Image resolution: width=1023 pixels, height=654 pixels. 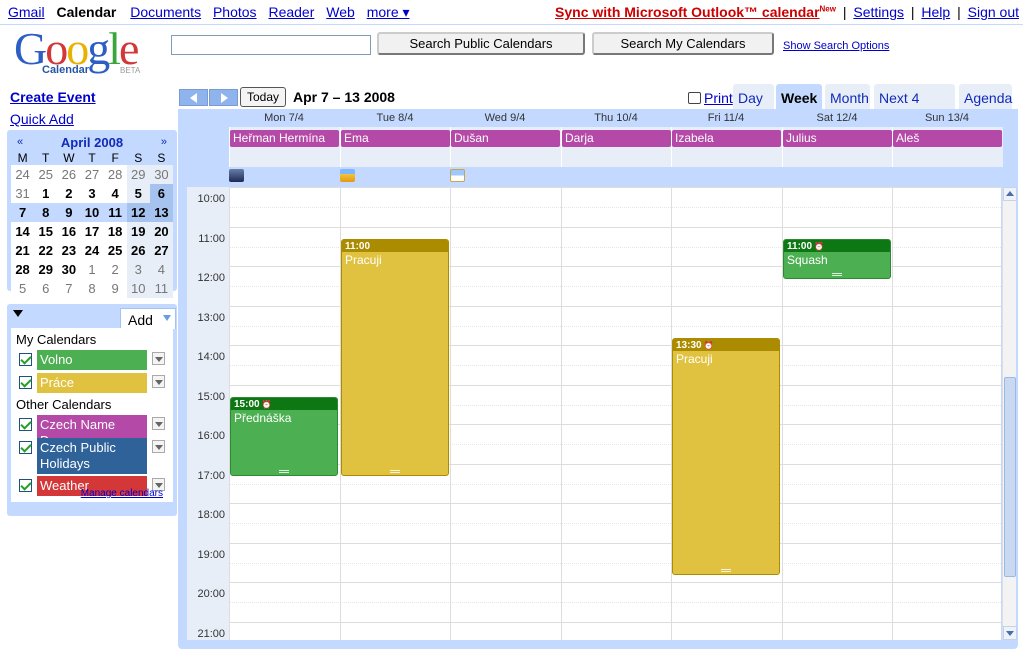 I want to click on mini-calendar-day: 23, so click(x=69, y=250).